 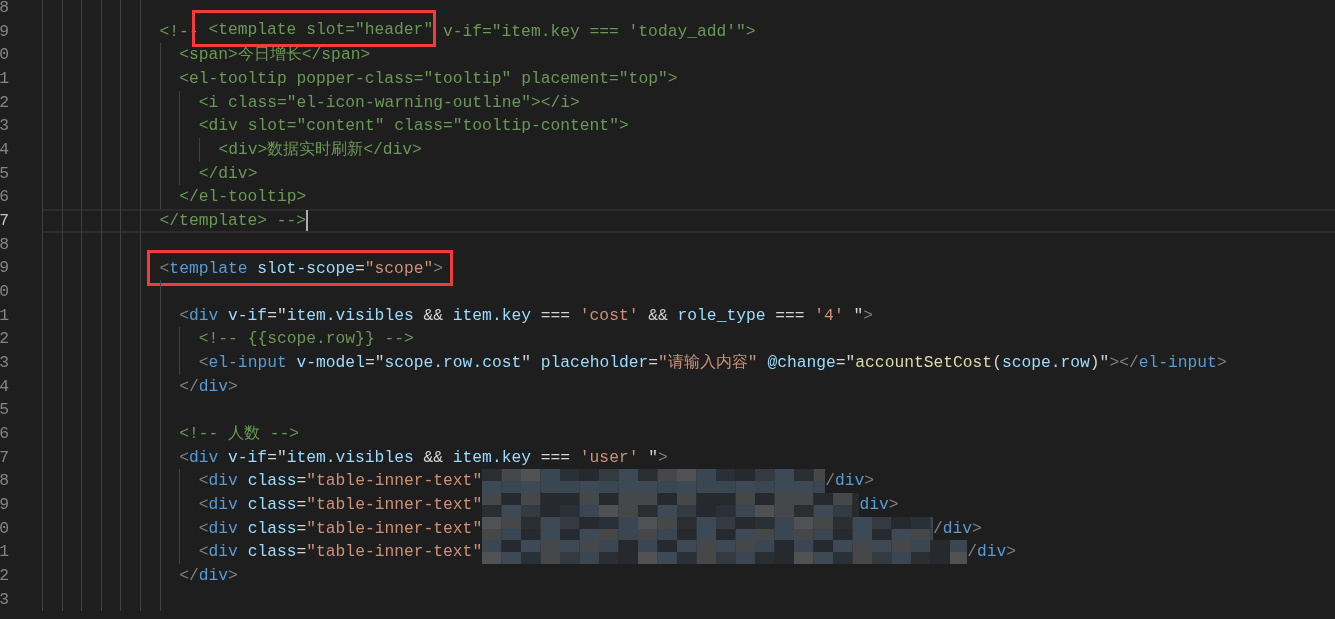 What do you see at coordinates (389, 102) in the screenshot?
I see `code-line: <i class="el-icon-warning-outline"></i>` at bounding box center [389, 102].